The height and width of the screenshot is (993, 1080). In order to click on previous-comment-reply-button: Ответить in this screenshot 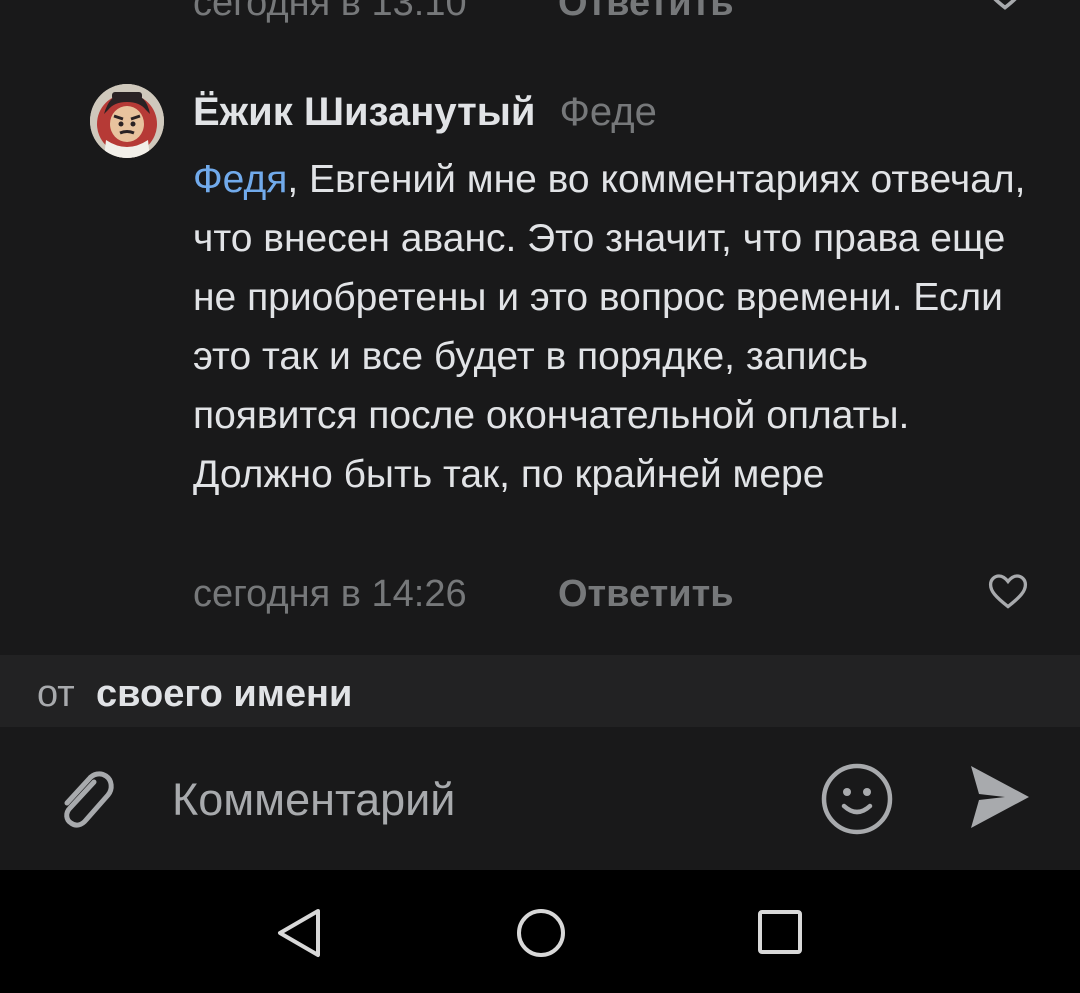, I will do `click(646, 12)`.